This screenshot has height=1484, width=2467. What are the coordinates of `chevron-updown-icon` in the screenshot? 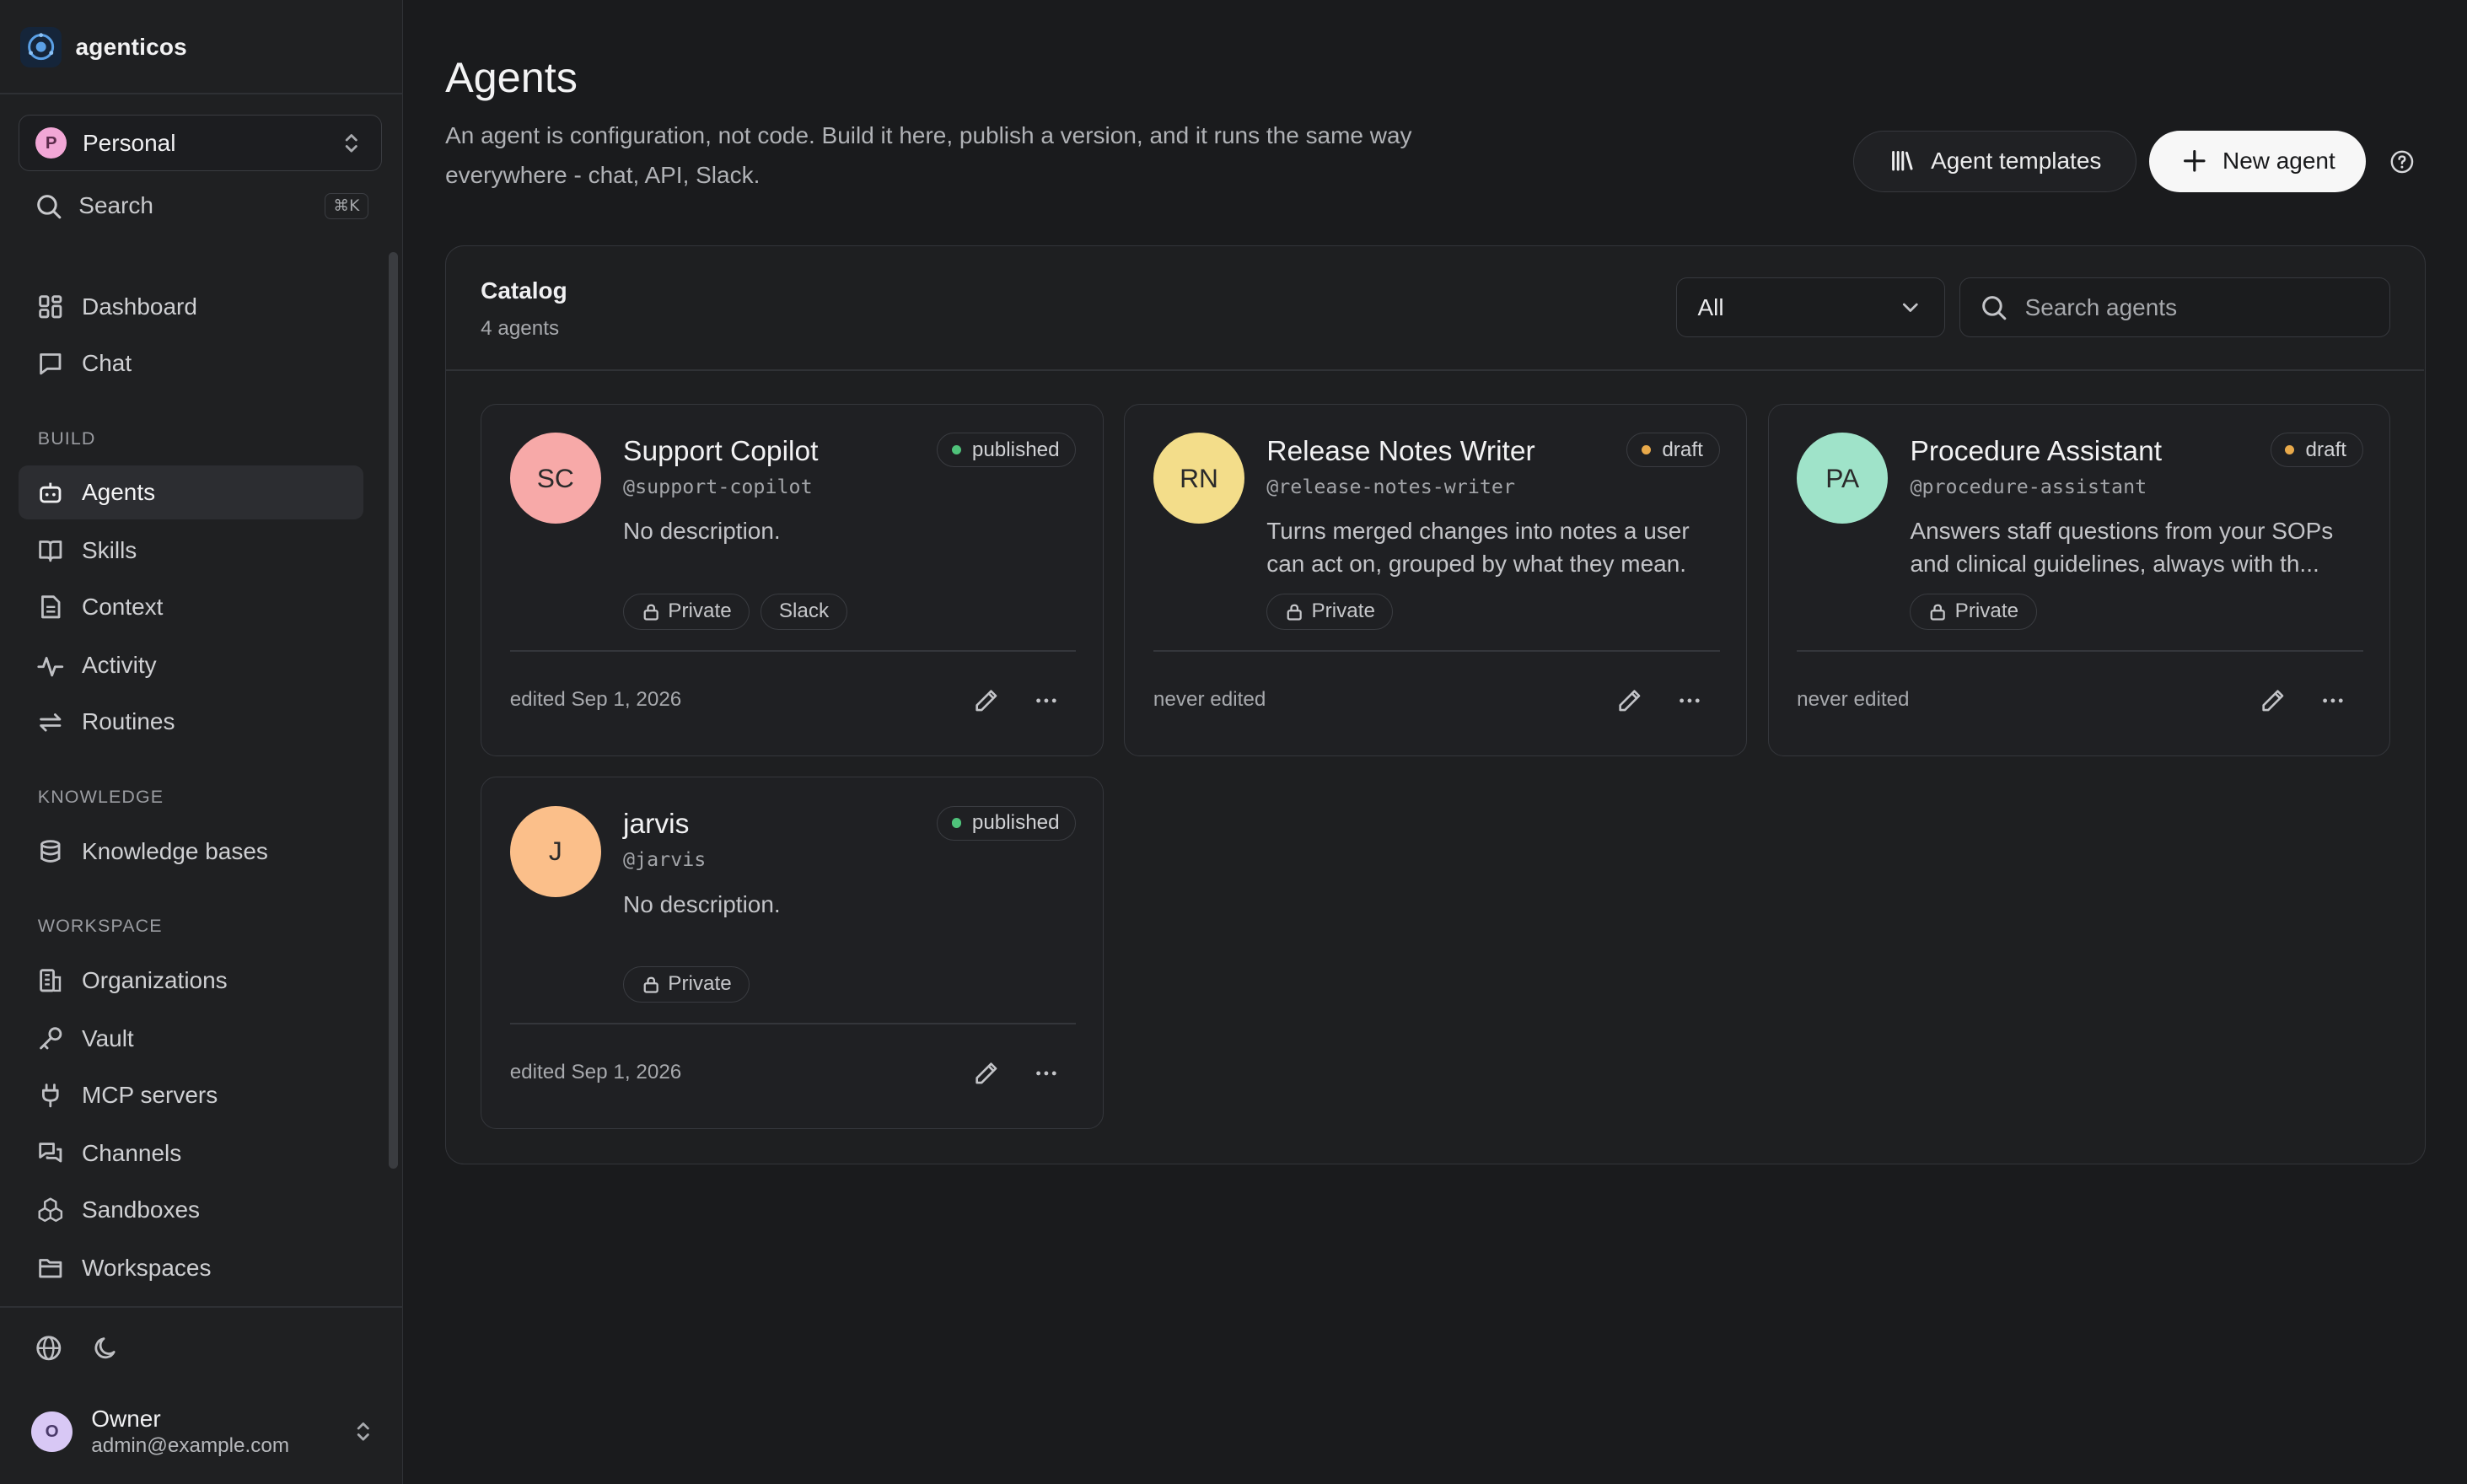 It's located at (351, 143).